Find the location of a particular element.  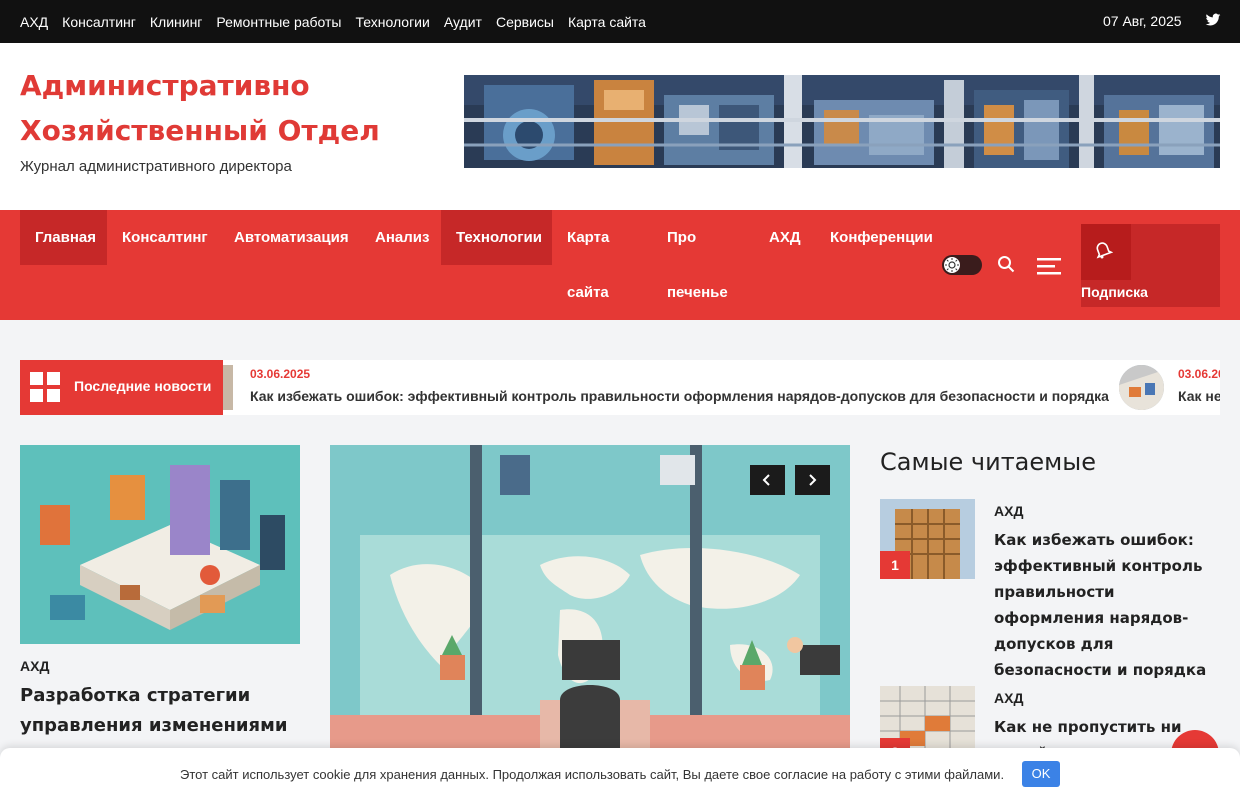

nav-item-analysis: Анализ is located at coordinates (400, 237).